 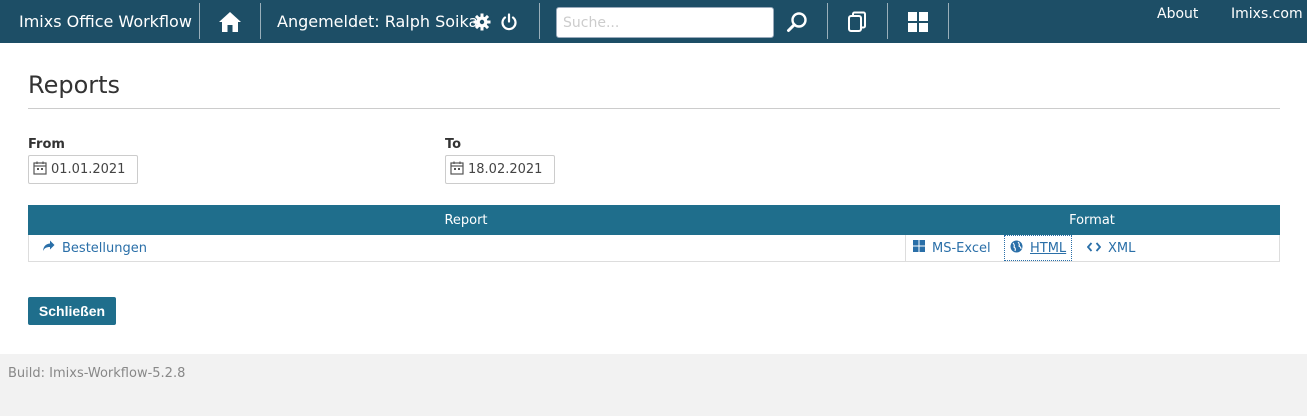 I want to click on format-link-xml: XML, so click(x=1111, y=248).